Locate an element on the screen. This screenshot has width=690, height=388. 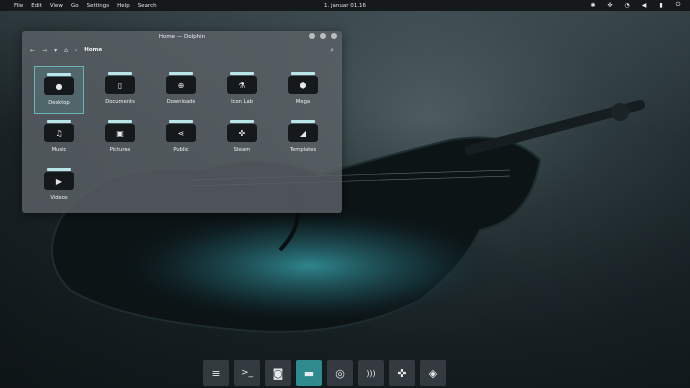
home-icon: ⌂ is located at coordinates (66, 50).